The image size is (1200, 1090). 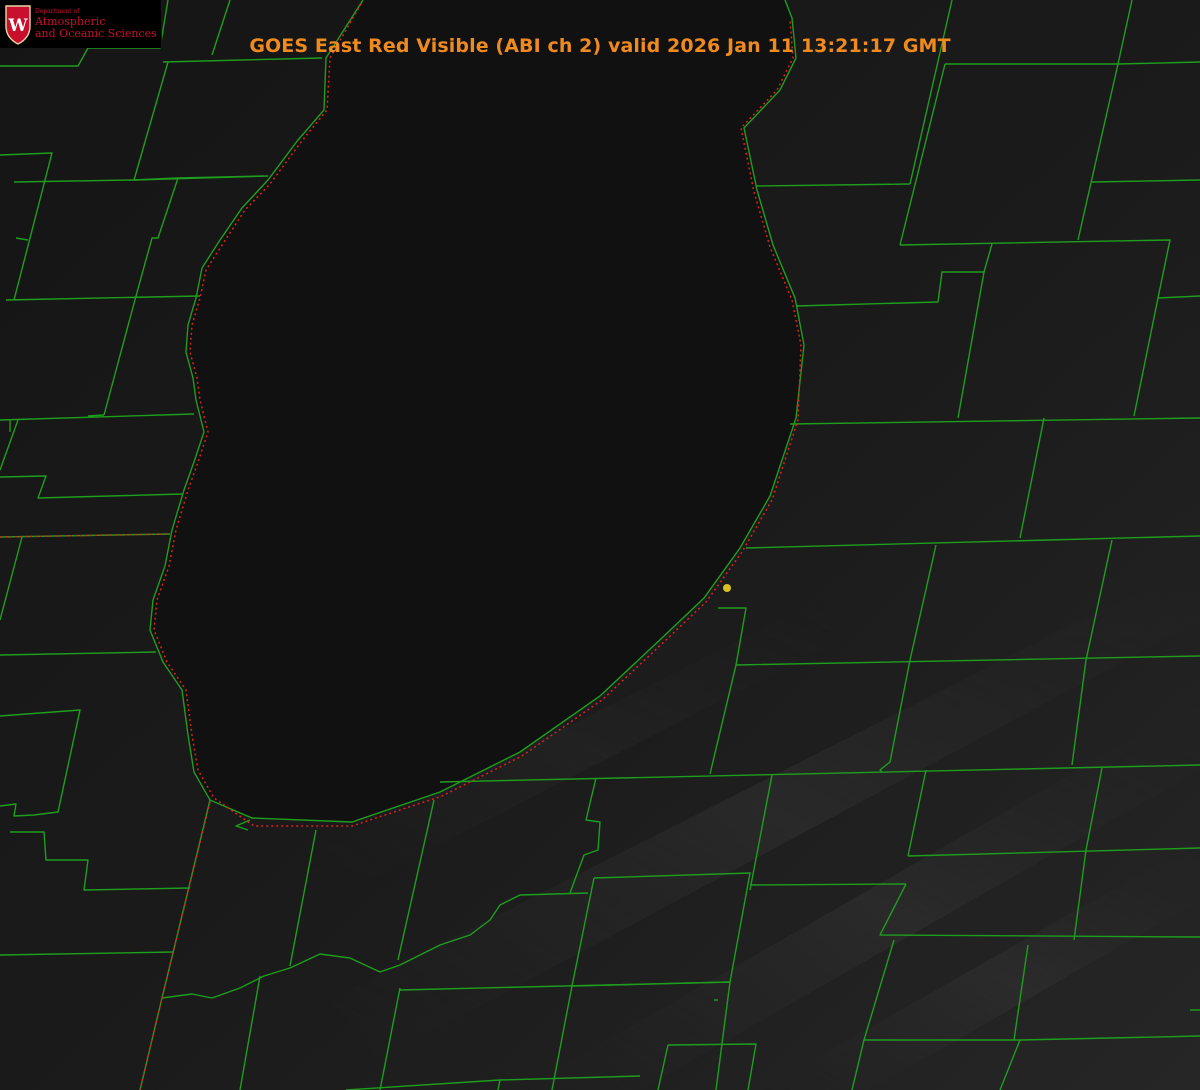 What do you see at coordinates (17, 26) in the screenshot?
I see `crest-letter: W` at bounding box center [17, 26].